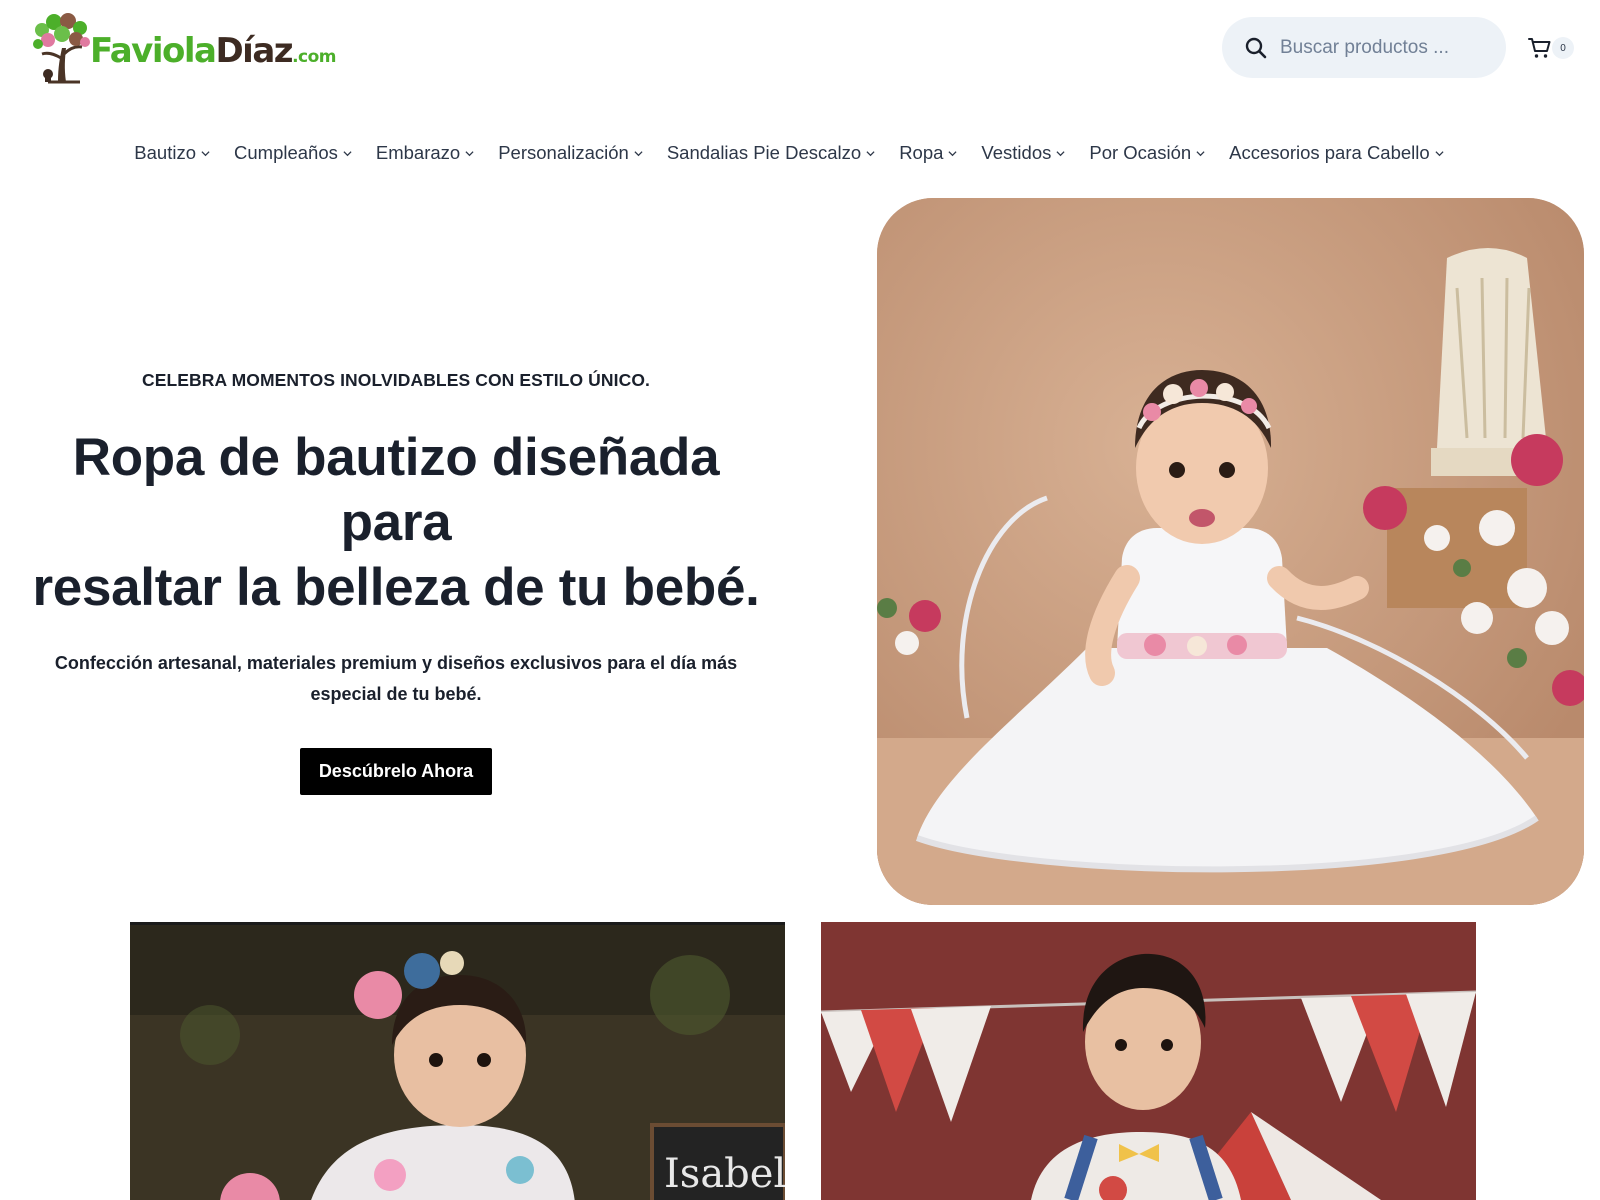 This screenshot has width=1600, height=1200. I want to click on nav-item-label: Embarazo, so click(418, 152).